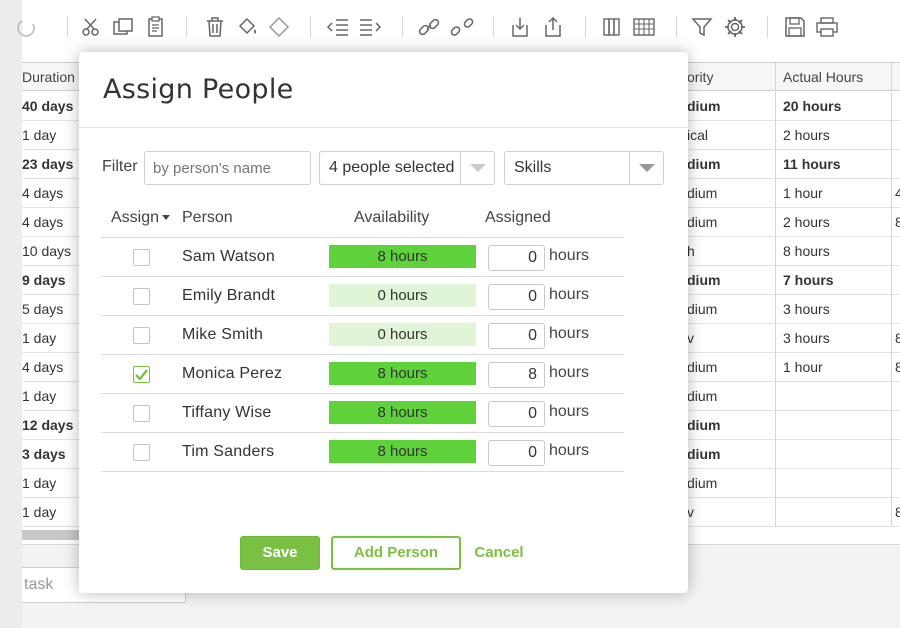 The width and height of the screenshot is (900, 628). What do you see at coordinates (895, 193) in the screenshot?
I see `next-column-cell: 4` at bounding box center [895, 193].